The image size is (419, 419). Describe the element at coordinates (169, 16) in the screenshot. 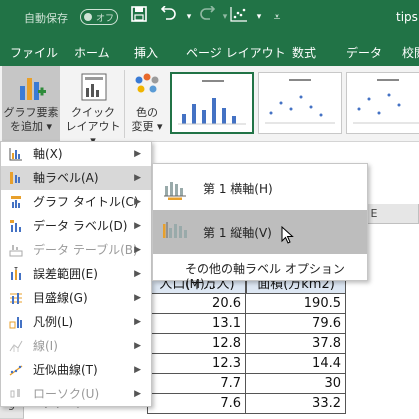

I see `undo-icon` at that location.